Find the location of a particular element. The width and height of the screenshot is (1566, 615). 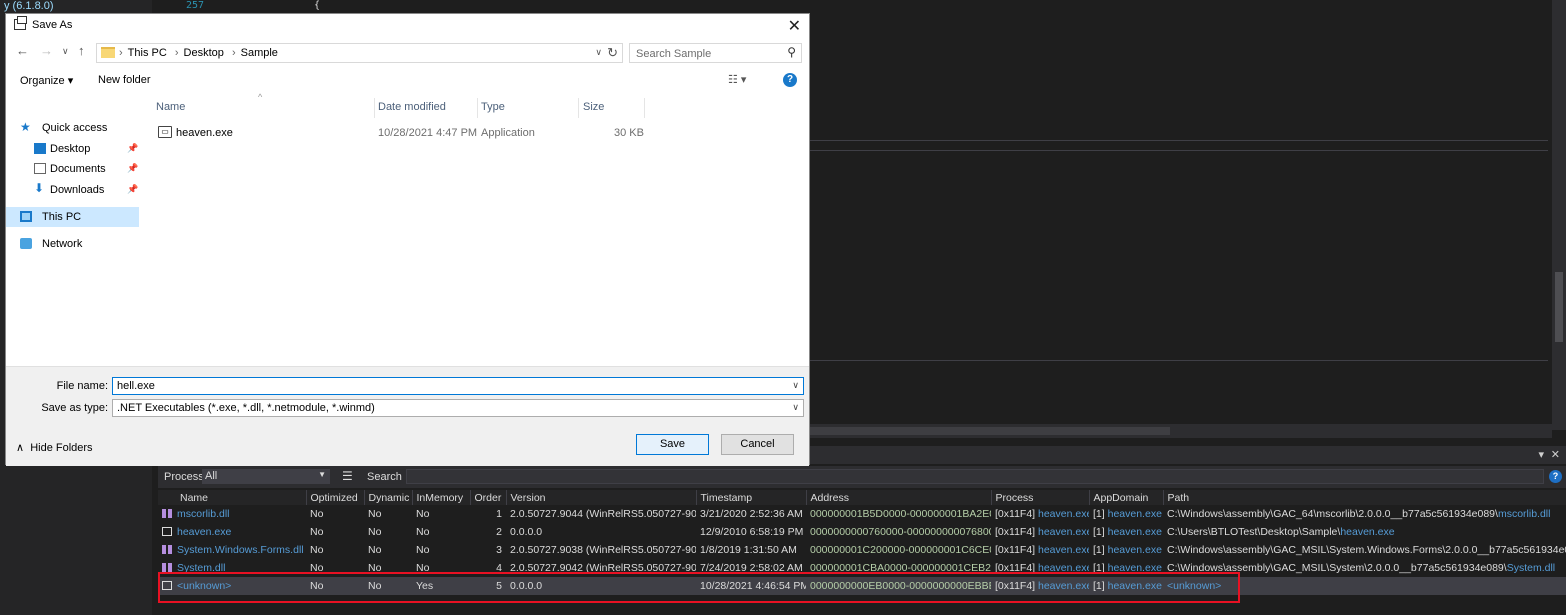

nav-item-desktop: Desktop 📌 is located at coordinates (72, 149).